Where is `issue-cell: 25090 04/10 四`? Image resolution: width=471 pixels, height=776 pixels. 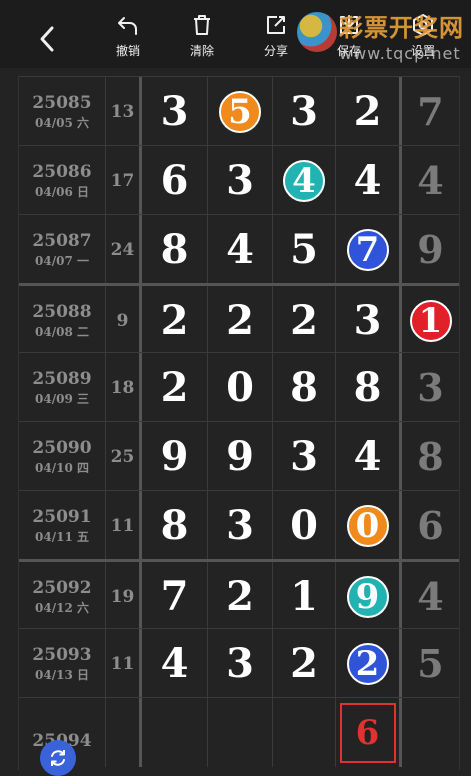
issue-cell: 25090 04/10 四 is located at coordinates (62, 456).